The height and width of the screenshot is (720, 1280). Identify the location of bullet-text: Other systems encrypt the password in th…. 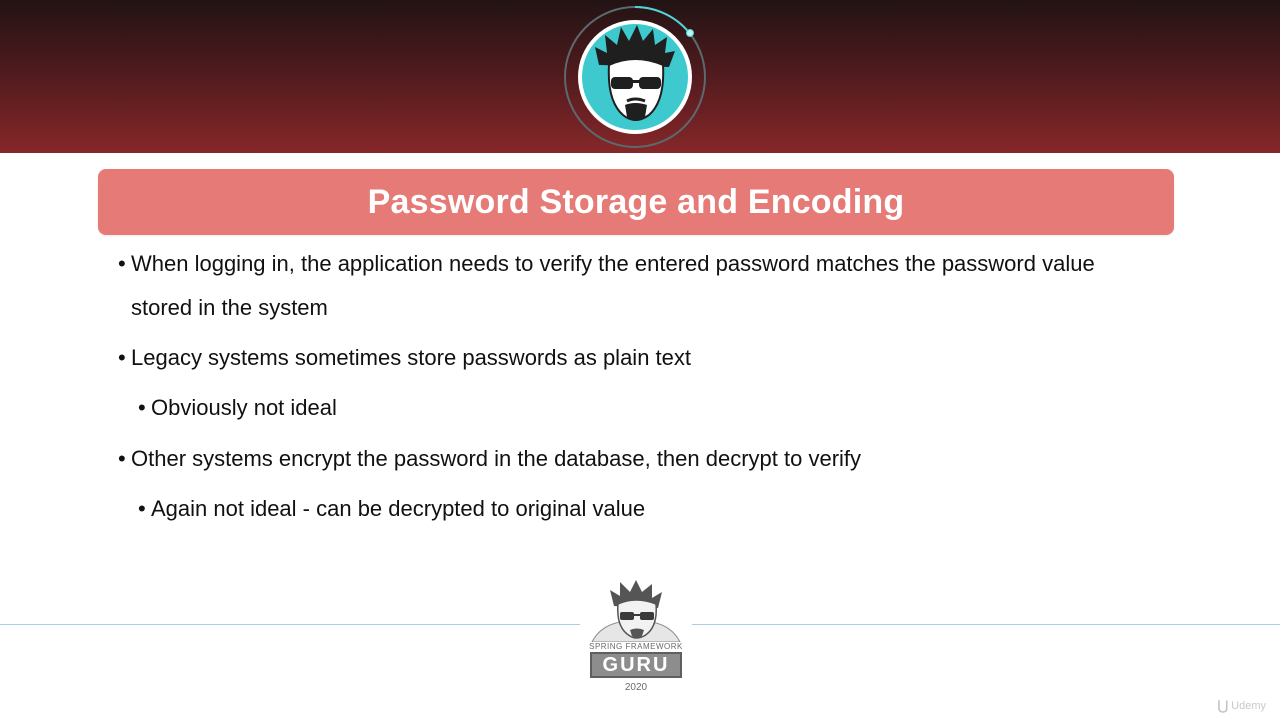
(496, 458).